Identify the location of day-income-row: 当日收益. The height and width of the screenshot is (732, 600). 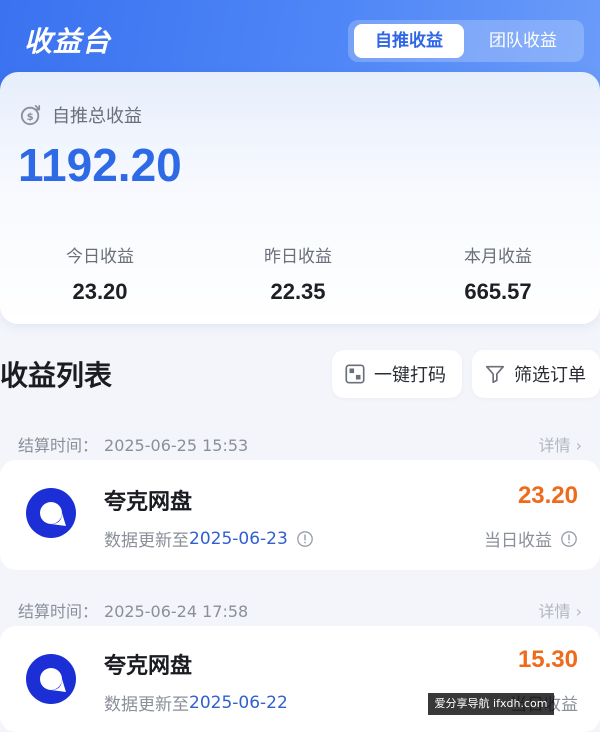
(531, 538).